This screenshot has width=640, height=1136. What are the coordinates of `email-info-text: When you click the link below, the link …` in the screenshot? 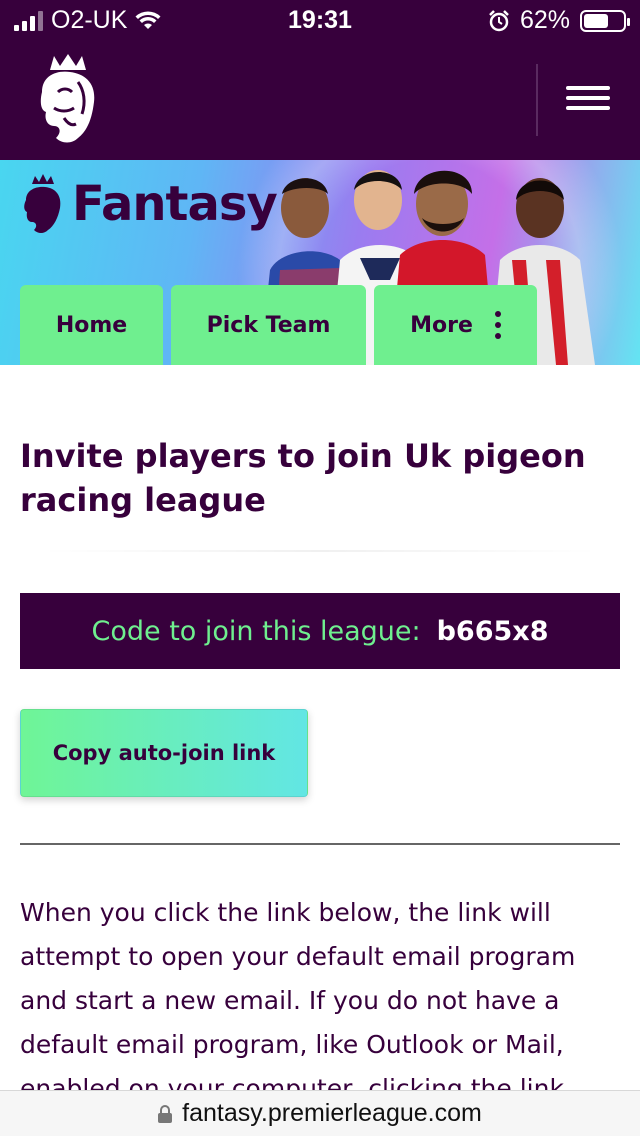 It's located at (298, 994).